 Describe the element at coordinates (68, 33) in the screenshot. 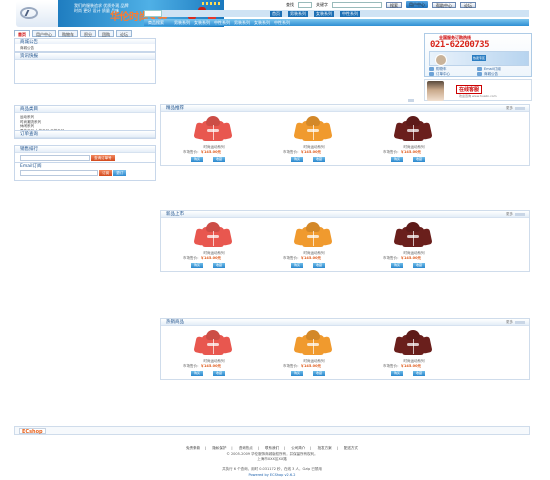

I see `tab-cart: 购物车` at that location.